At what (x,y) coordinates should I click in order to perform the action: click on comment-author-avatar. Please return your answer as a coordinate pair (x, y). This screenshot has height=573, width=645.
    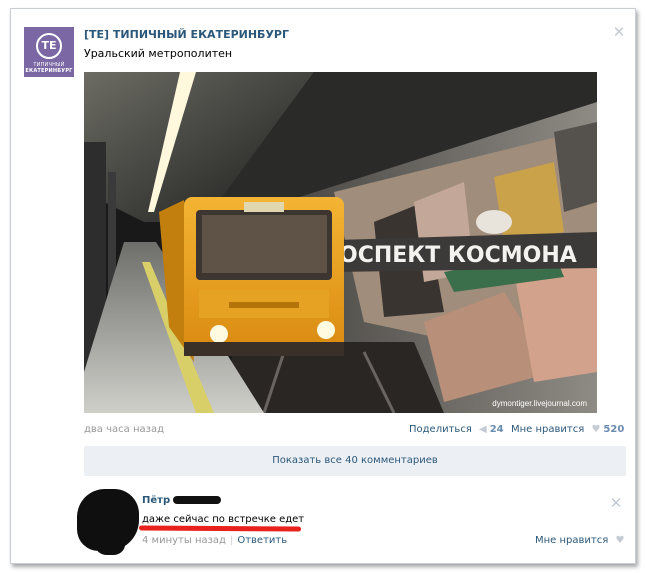
    Looking at the image, I should click on (108, 522).